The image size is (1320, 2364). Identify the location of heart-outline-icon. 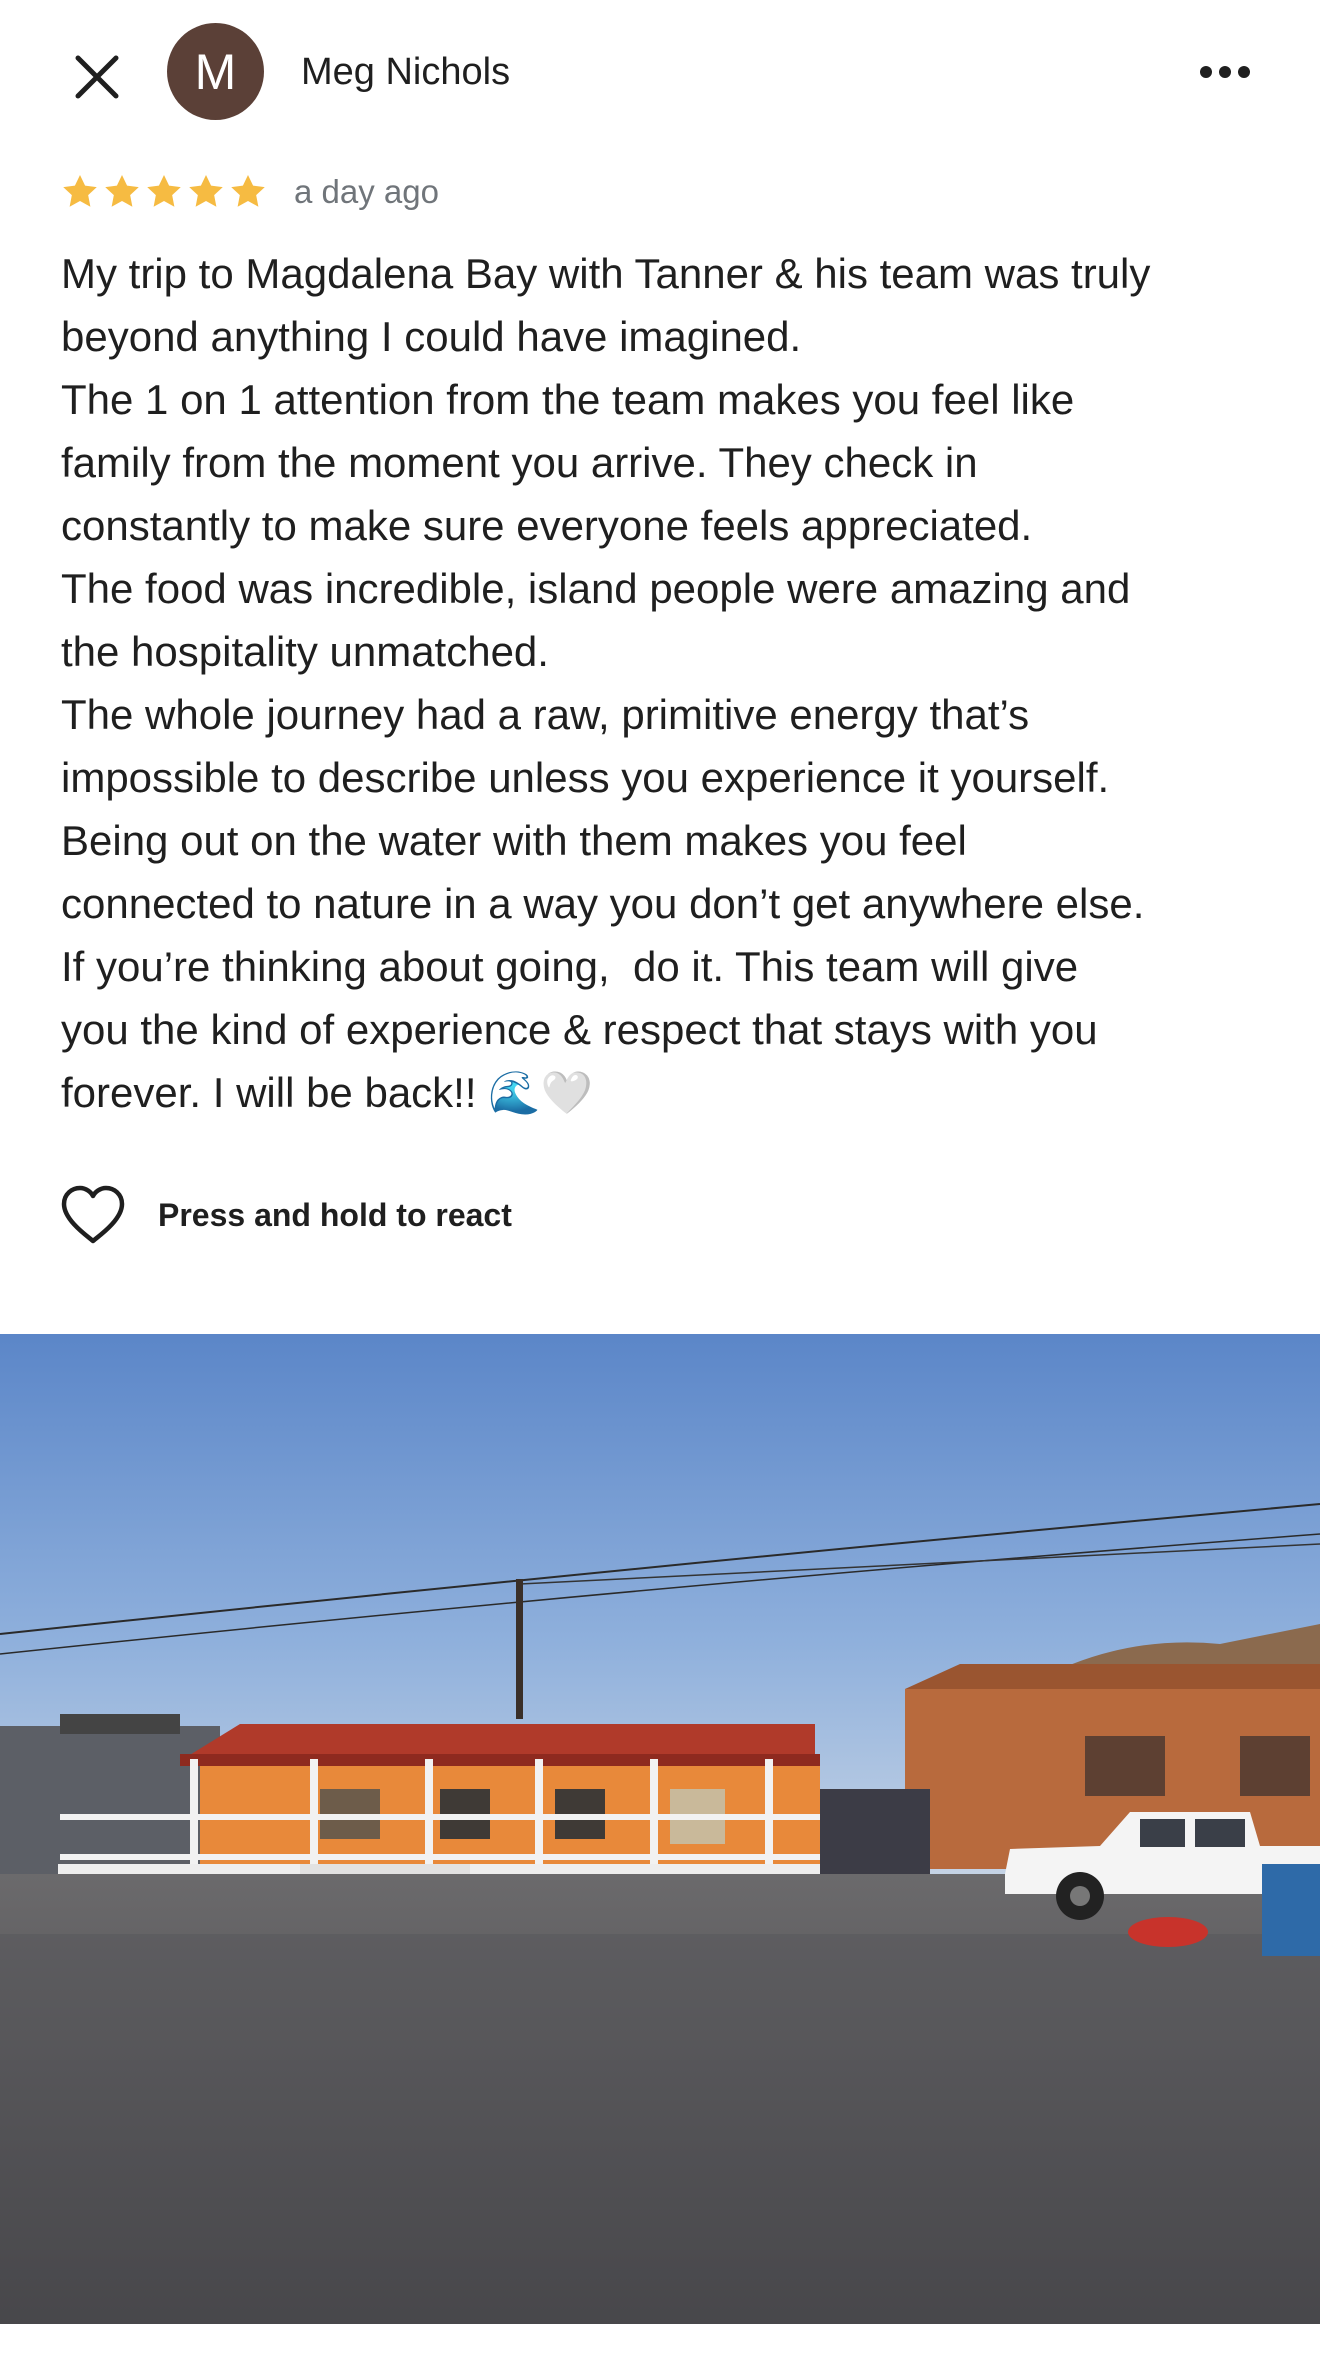
(93, 1214).